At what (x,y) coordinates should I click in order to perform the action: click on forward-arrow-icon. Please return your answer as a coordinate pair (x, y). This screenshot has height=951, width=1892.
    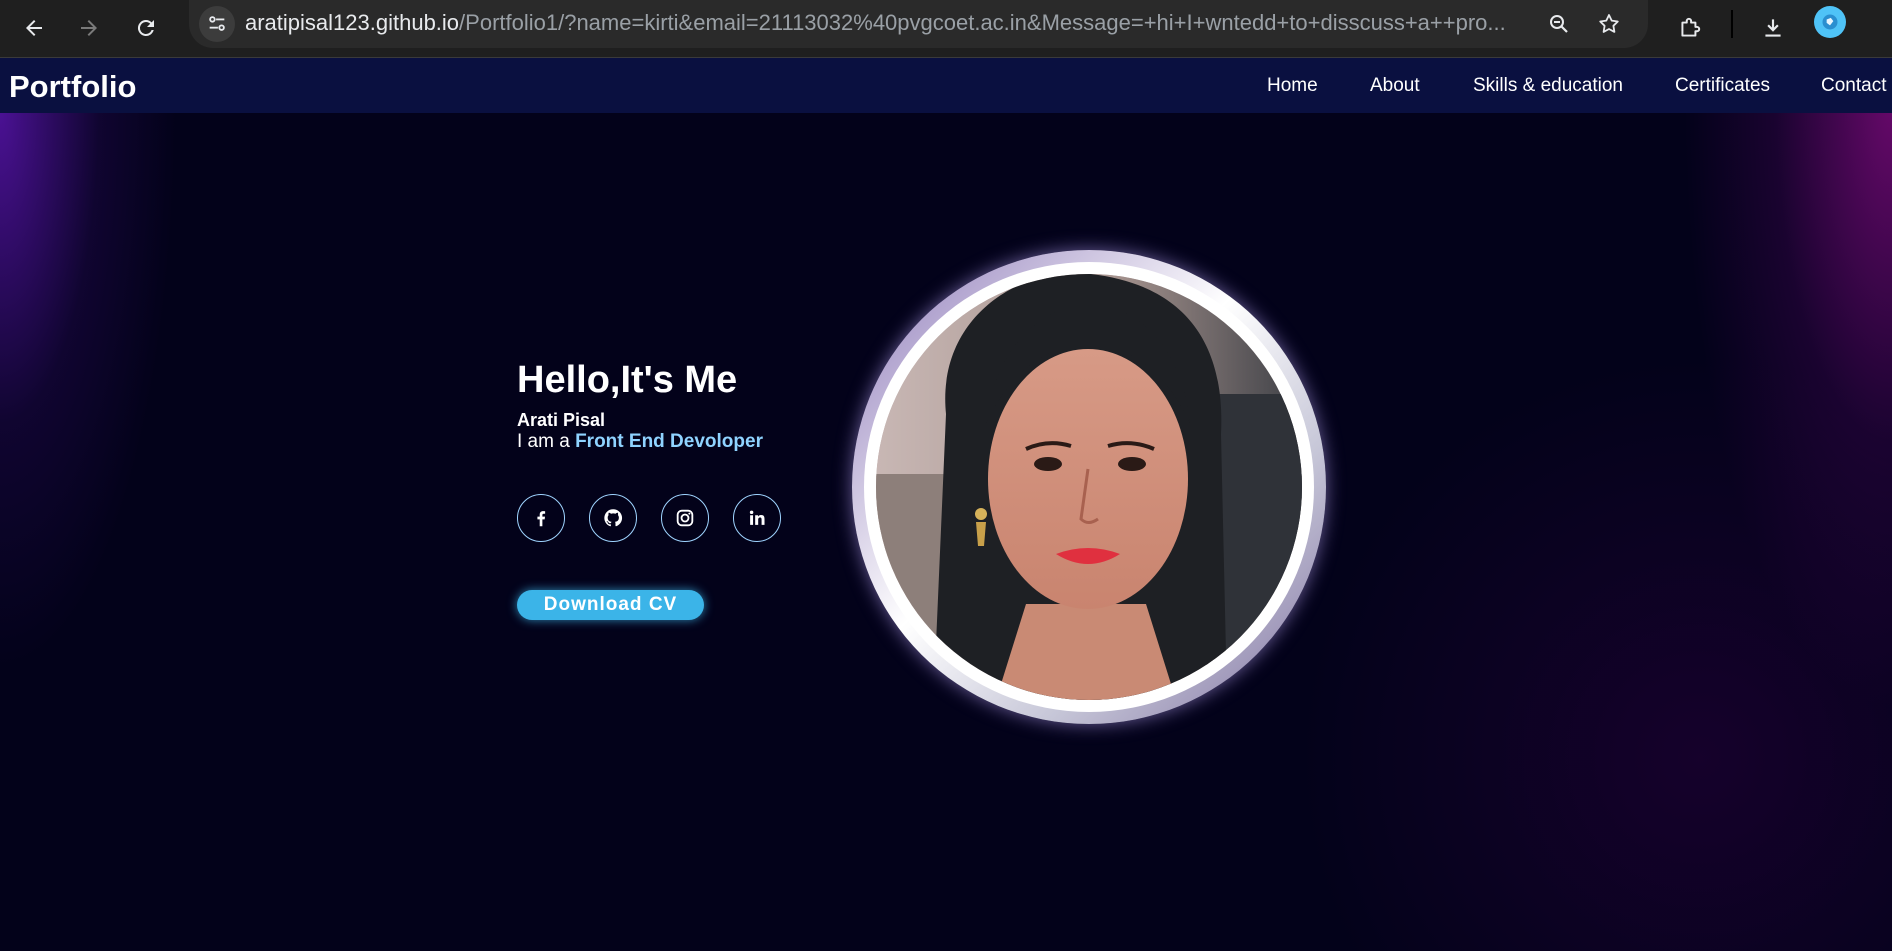
    Looking at the image, I should click on (89, 28).